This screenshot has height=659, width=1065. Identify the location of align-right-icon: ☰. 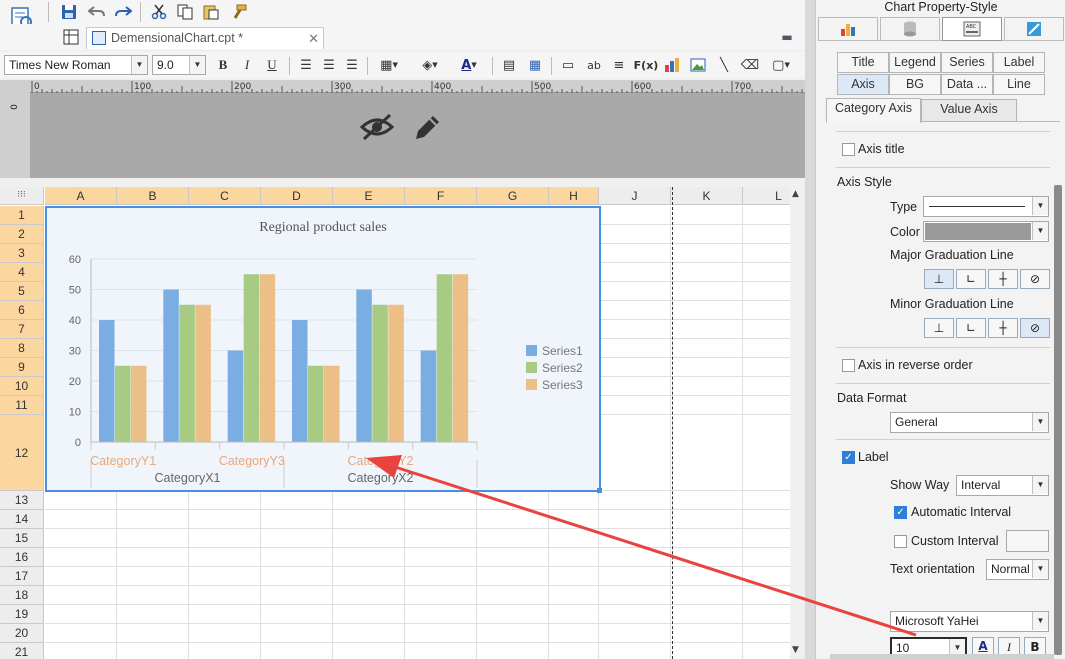
(352, 65).